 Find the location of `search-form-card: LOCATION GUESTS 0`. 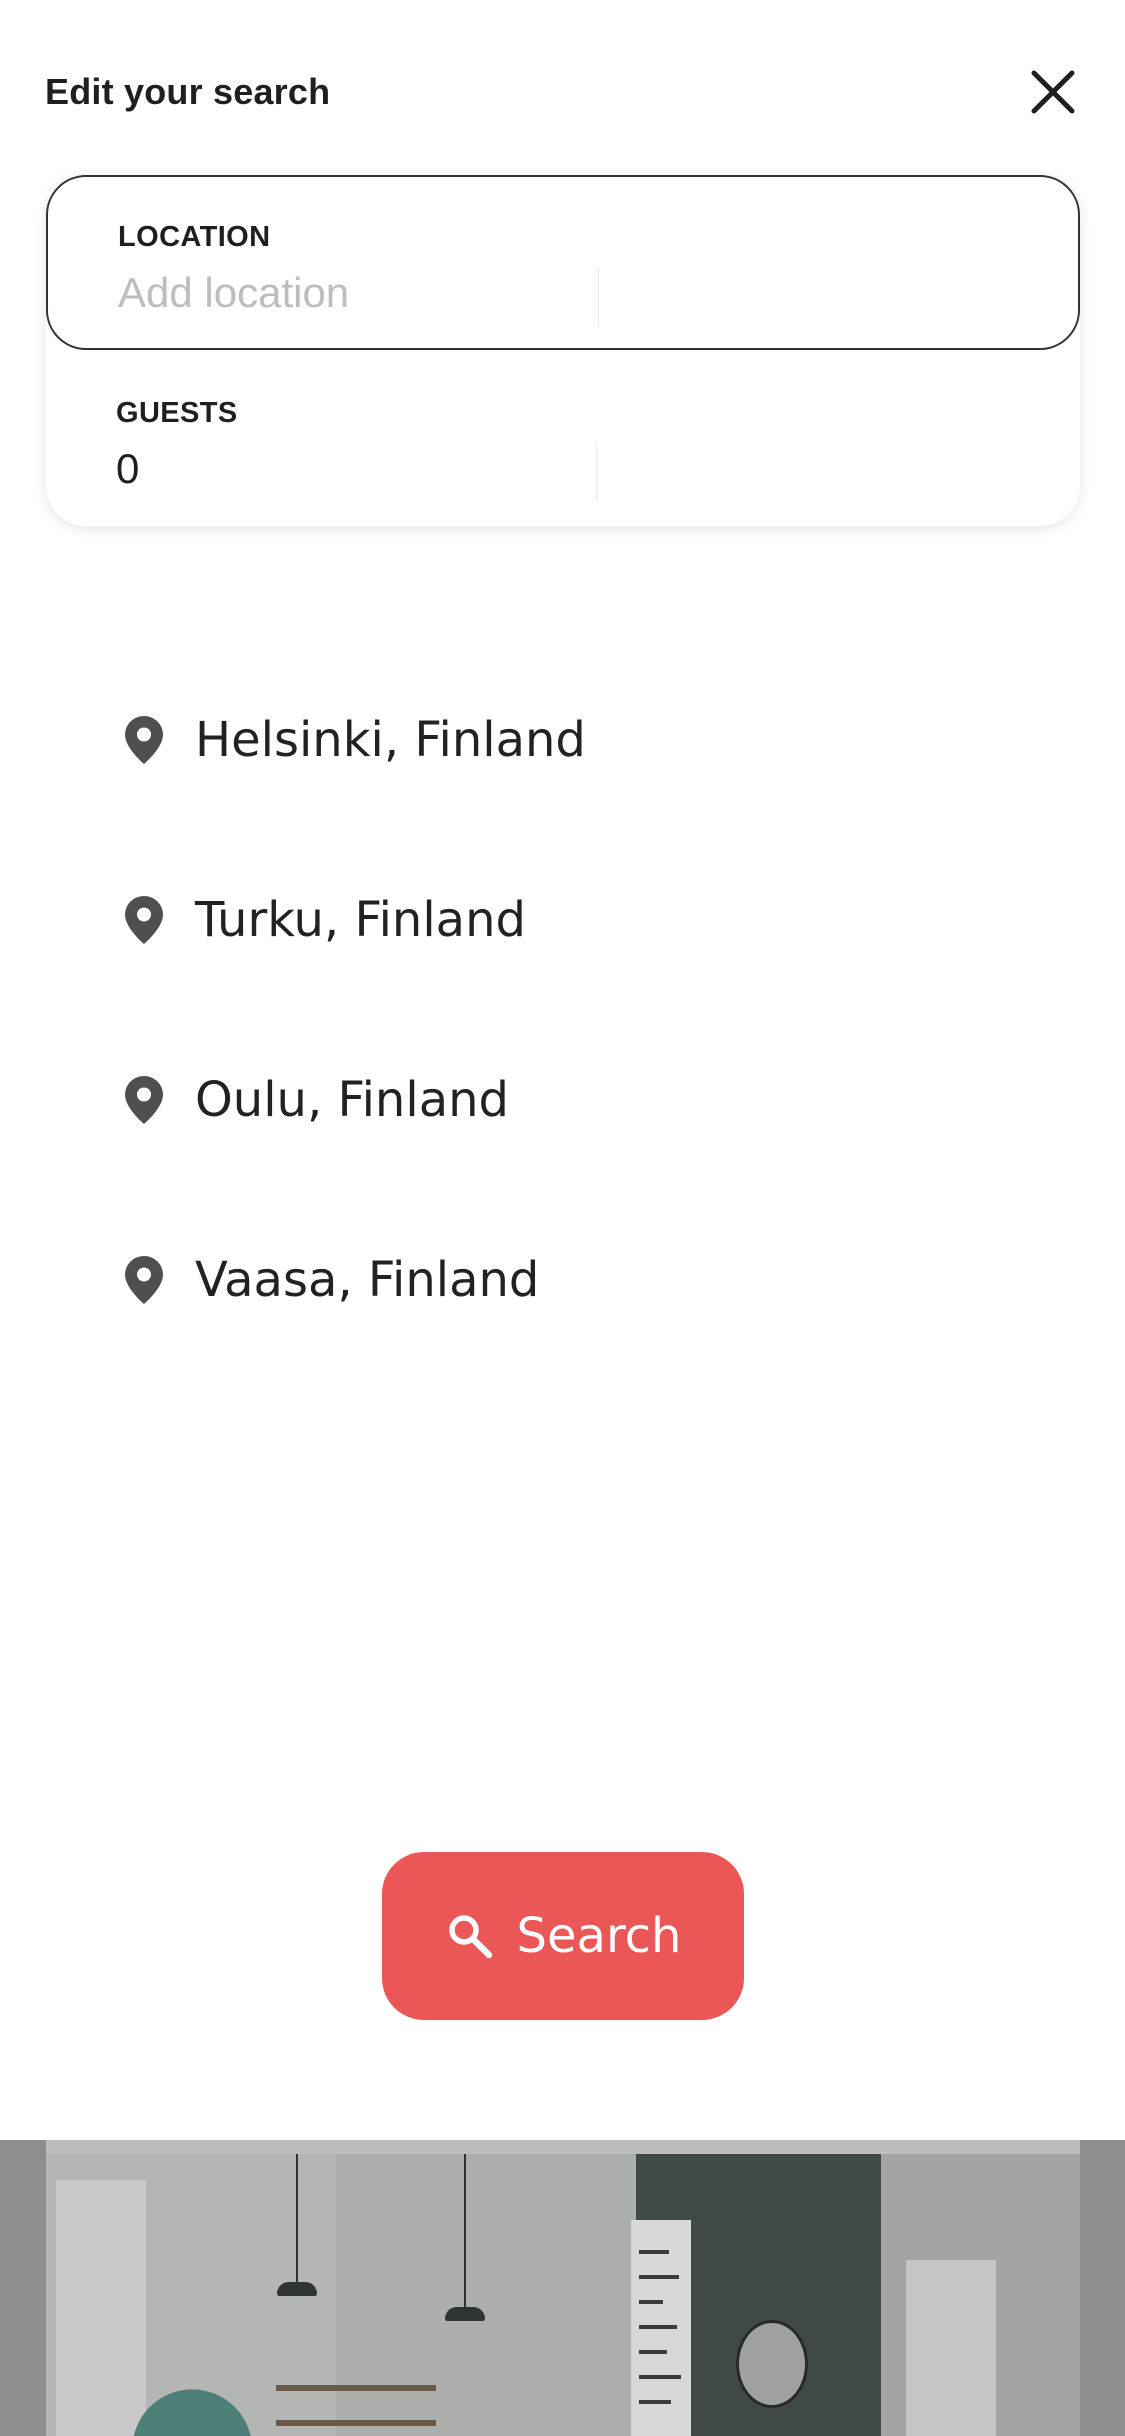

search-form-card: LOCATION GUESTS 0 is located at coordinates (563, 350).